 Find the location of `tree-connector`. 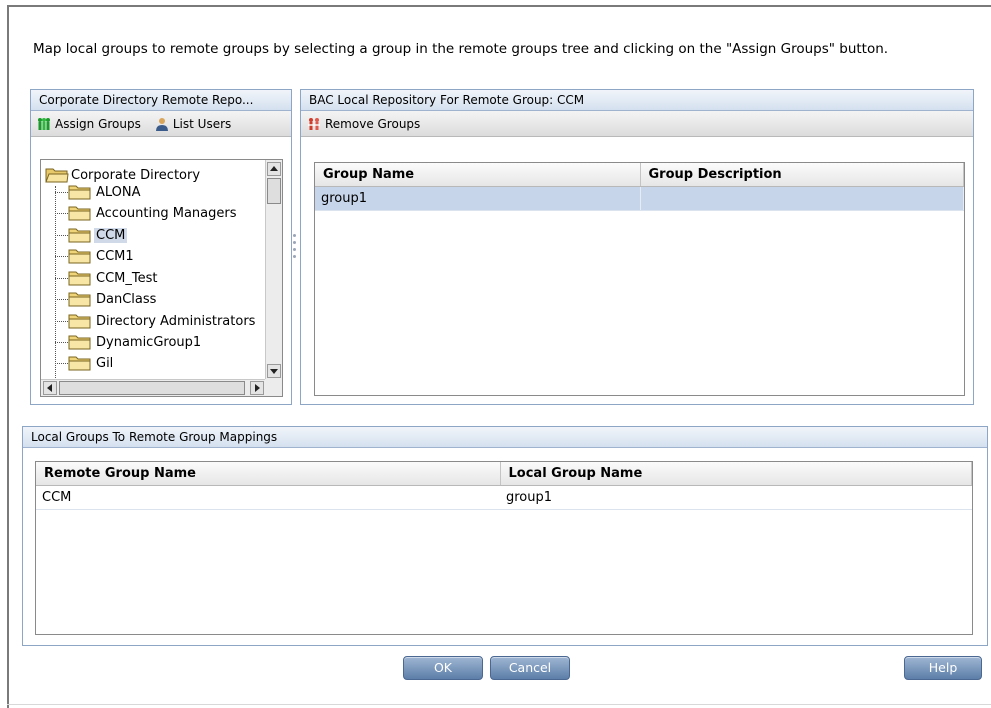

tree-connector is located at coordinates (55, 291).